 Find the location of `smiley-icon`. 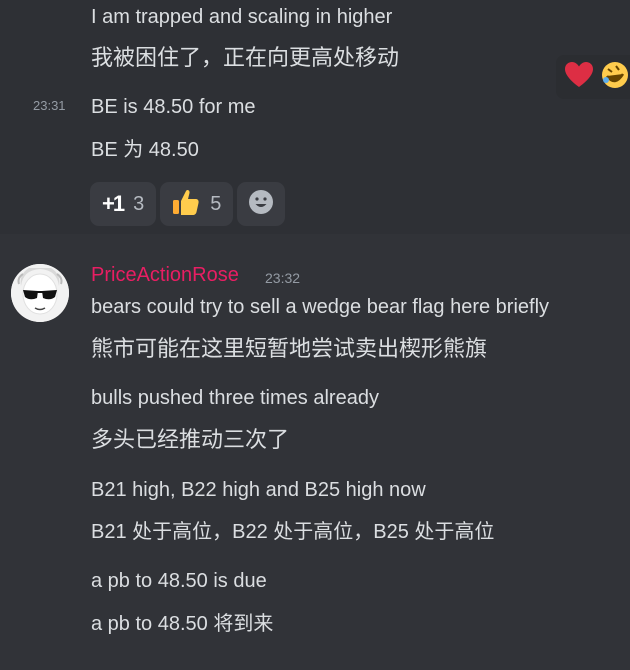

smiley-icon is located at coordinates (261, 204).